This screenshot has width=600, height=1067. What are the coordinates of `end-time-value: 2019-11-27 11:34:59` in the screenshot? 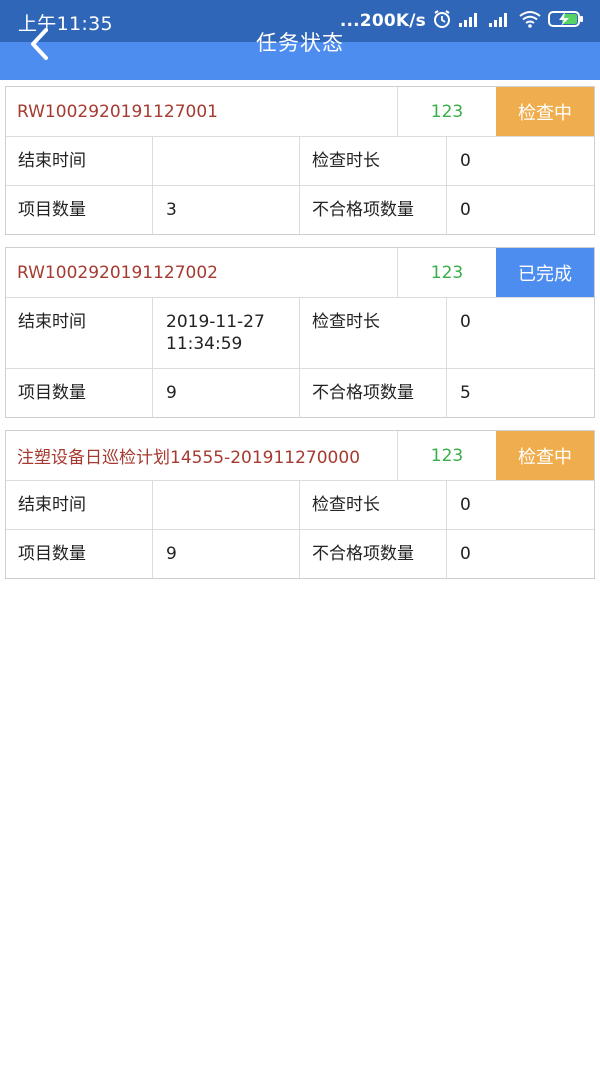 It's located at (226, 333).